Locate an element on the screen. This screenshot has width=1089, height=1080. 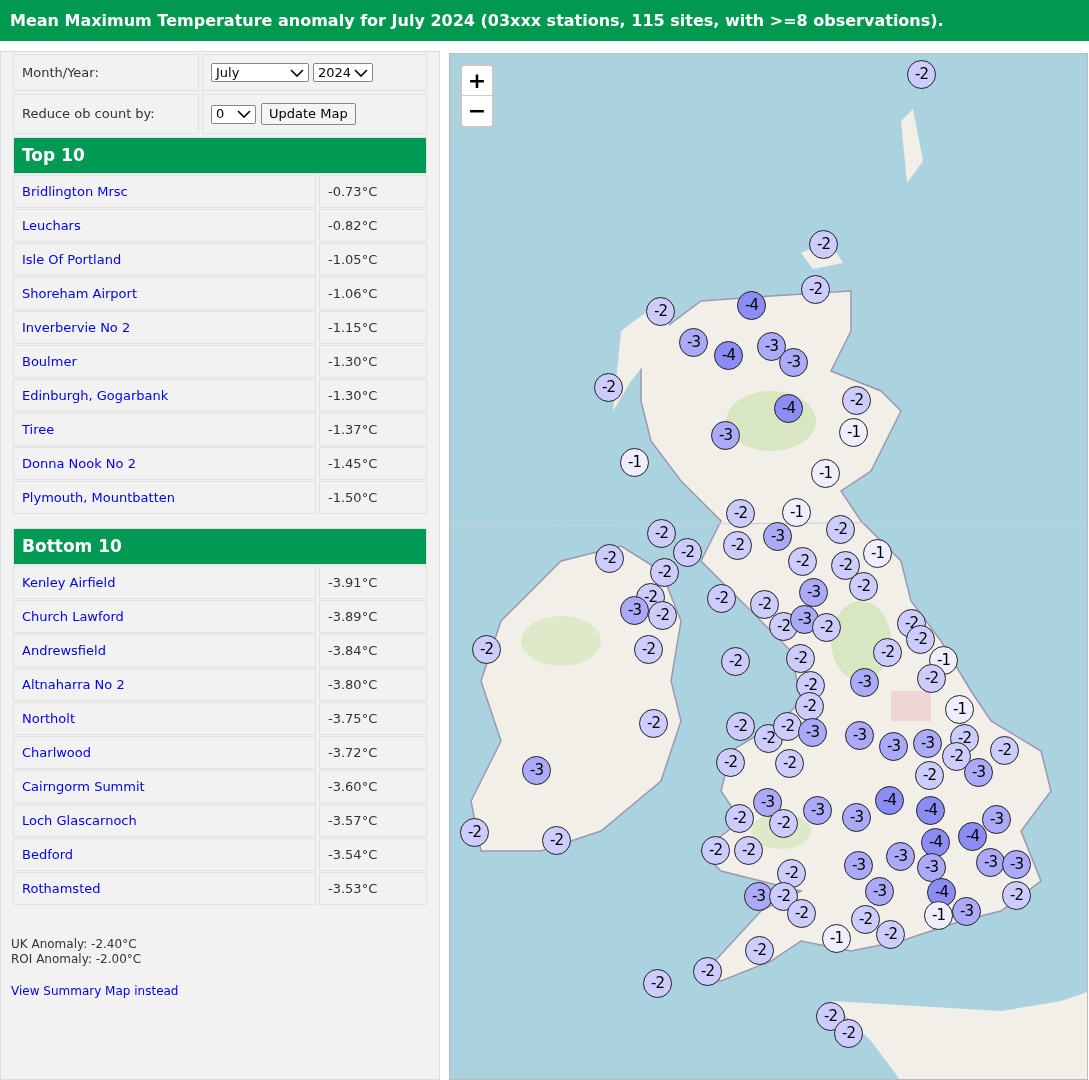
zoom-out-button: − is located at coordinates (477, 111).